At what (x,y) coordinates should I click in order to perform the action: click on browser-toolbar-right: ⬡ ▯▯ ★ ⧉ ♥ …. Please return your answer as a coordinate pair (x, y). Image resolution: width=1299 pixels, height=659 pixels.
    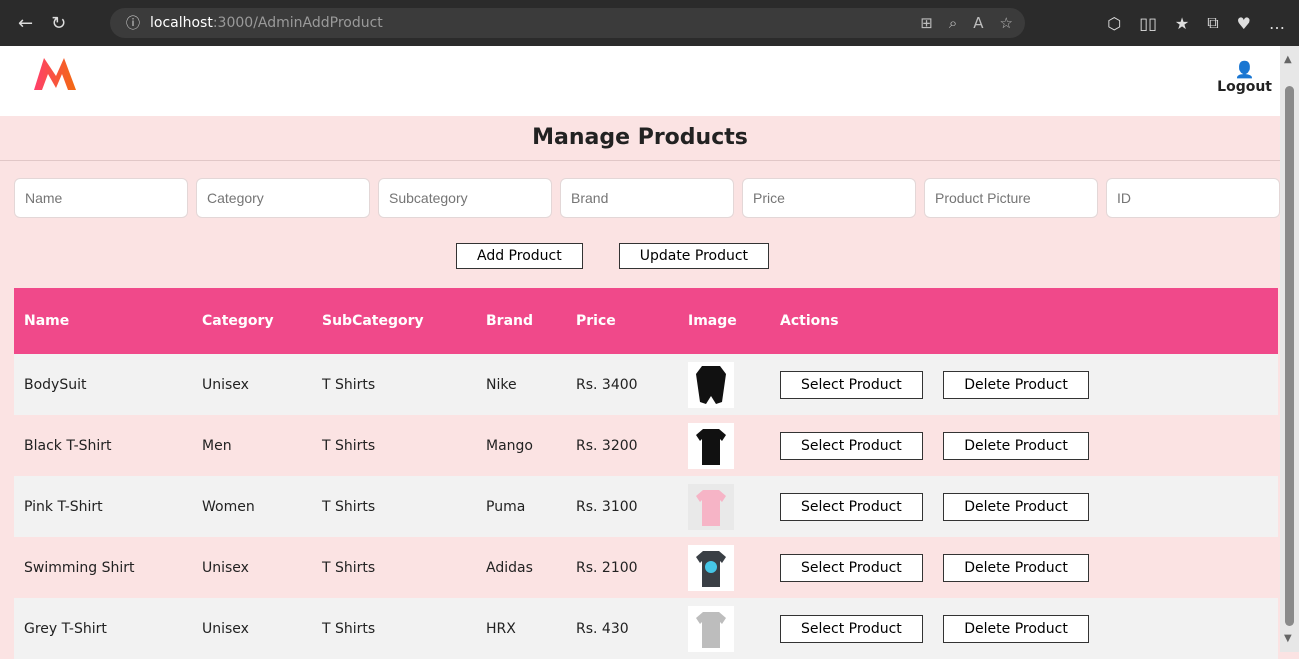
    Looking at the image, I should click on (1196, 23).